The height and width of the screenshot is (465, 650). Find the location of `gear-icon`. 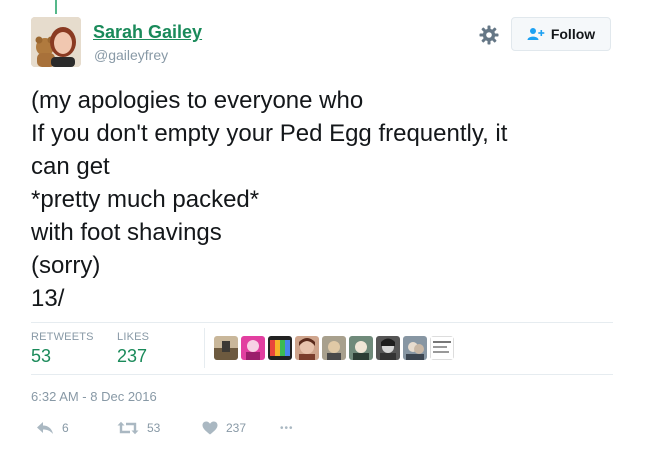

gear-icon is located at coordinates (489, 35).